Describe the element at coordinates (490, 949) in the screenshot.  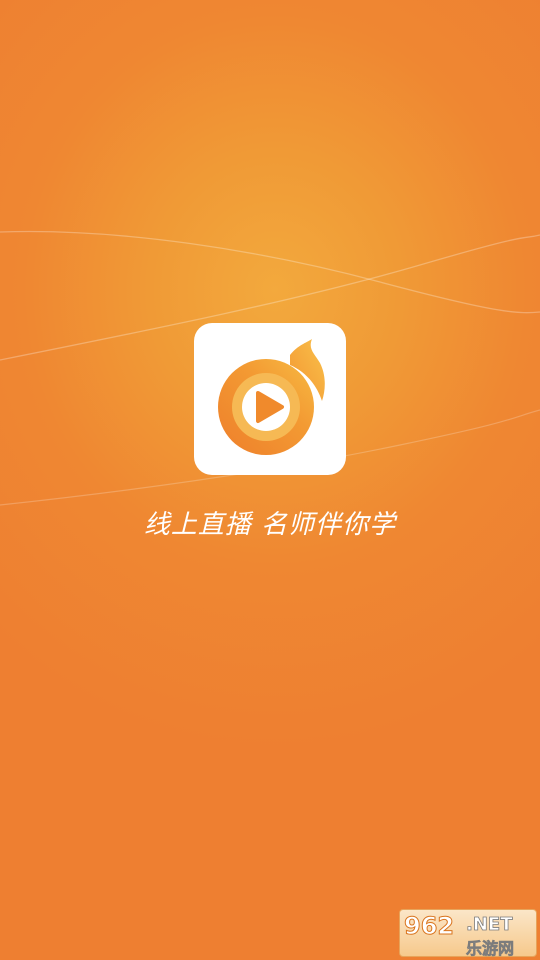
I see `watermark-site-name: 乐游网` at that location.